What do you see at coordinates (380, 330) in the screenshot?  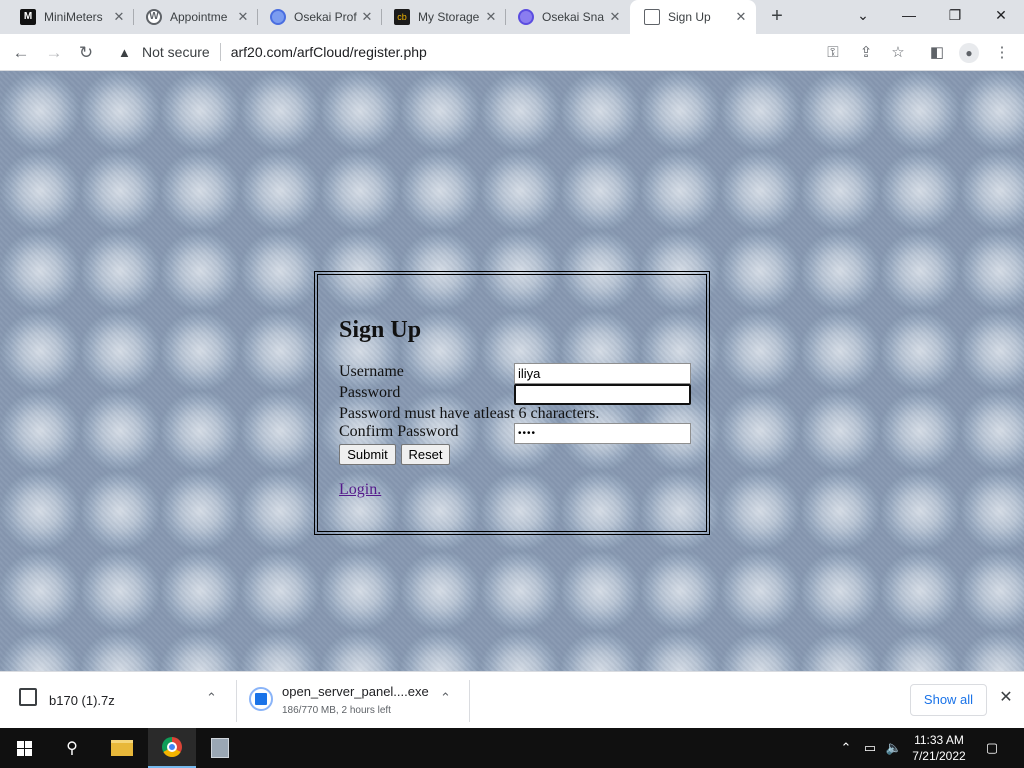 I see `page-title: Sign Up` at bounding box center [380, 330].